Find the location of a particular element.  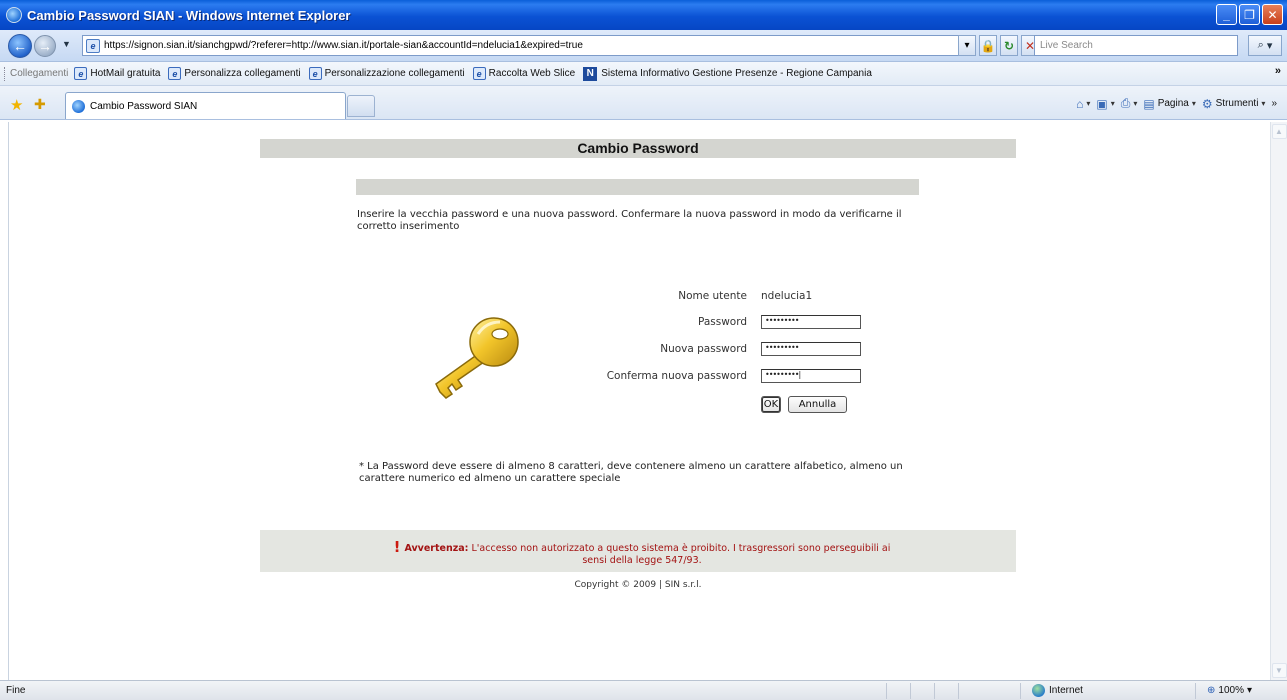

tab-cambio-password: Cambio Password SIAN is located at coordinates (205, 105).